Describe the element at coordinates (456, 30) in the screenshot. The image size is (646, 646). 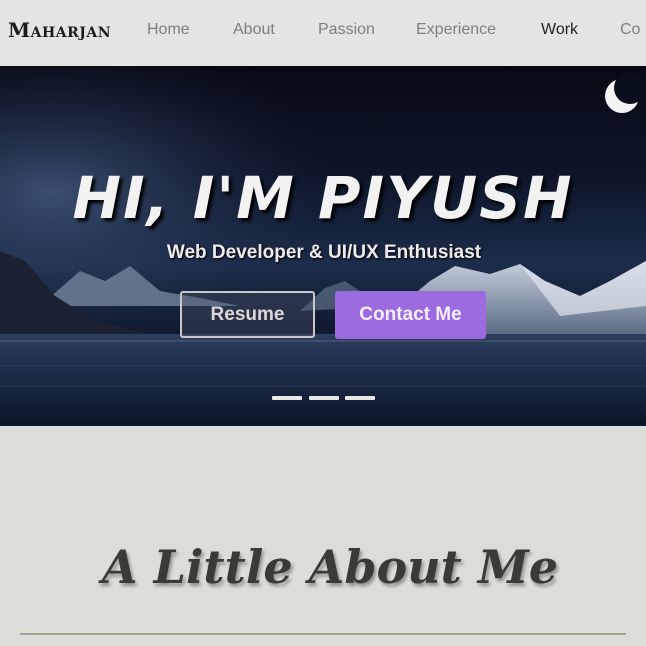
I see `nav-item-experience: Experience` at that location.